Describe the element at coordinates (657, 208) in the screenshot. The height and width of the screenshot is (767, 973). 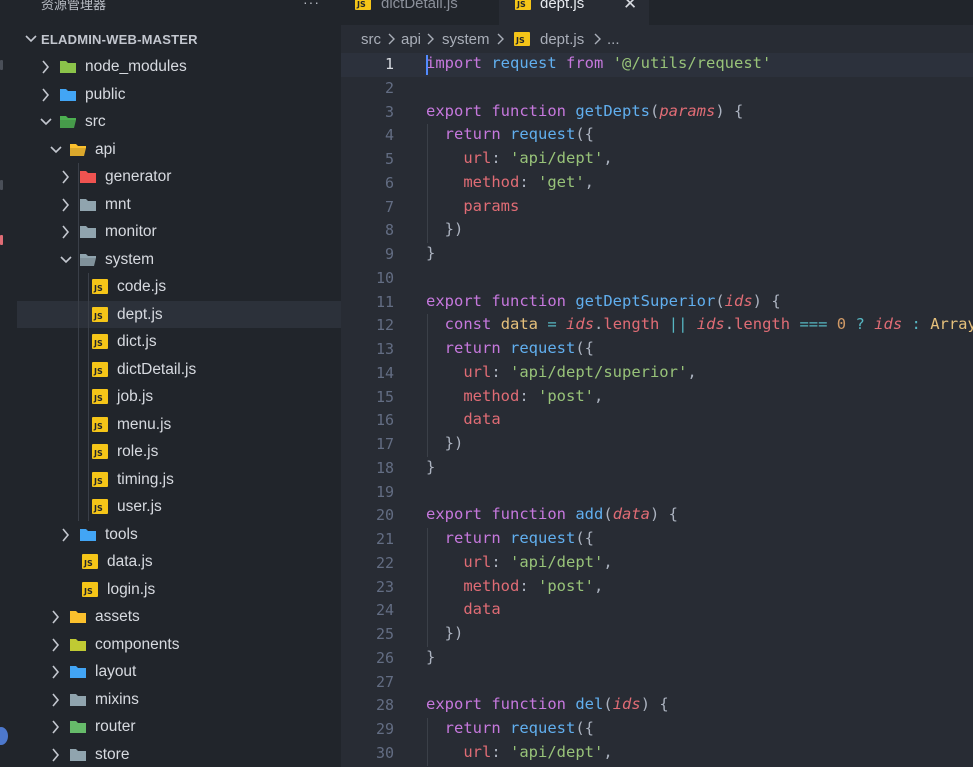
I see `code-line: 7 params` at that location.